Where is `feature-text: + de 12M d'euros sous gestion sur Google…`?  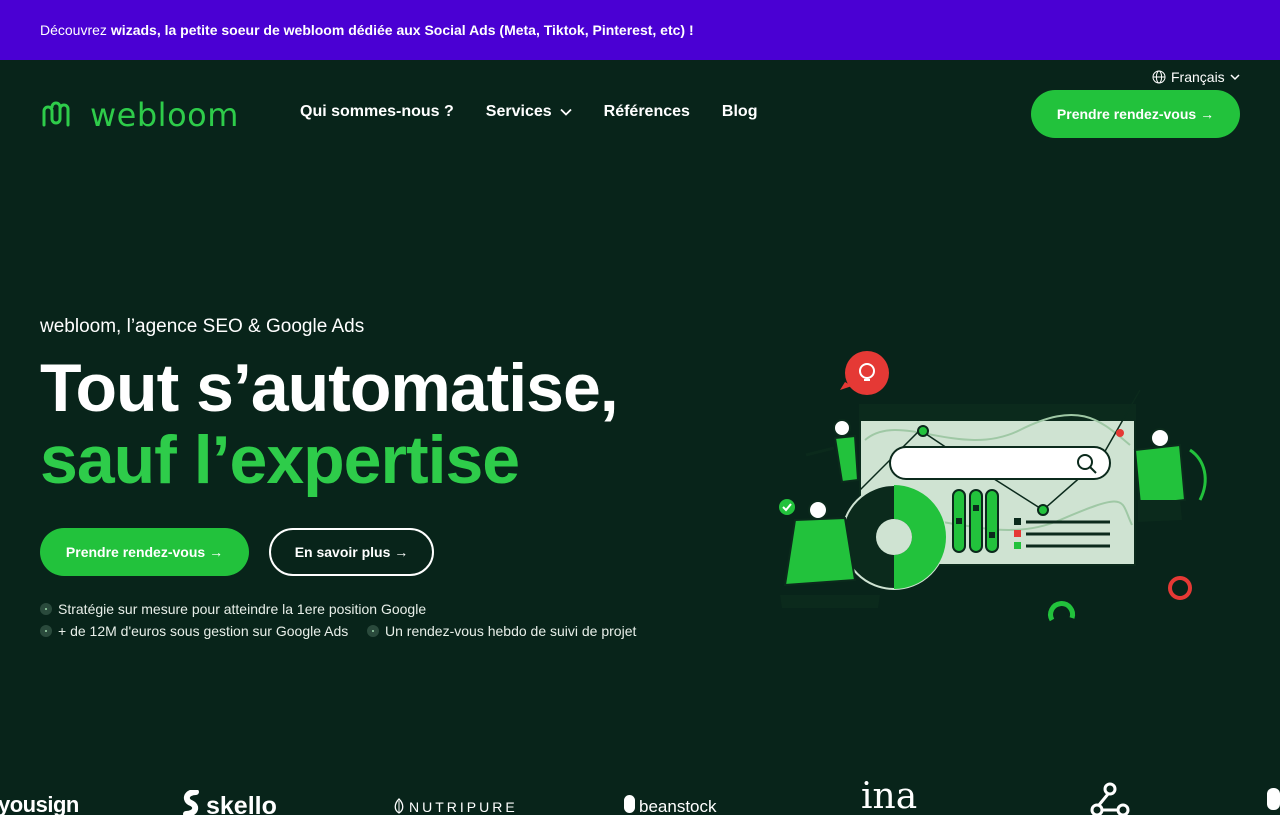
feature-text: + de 12M d'euros sous gestion sur Google… is located at coordinates (203, 631).